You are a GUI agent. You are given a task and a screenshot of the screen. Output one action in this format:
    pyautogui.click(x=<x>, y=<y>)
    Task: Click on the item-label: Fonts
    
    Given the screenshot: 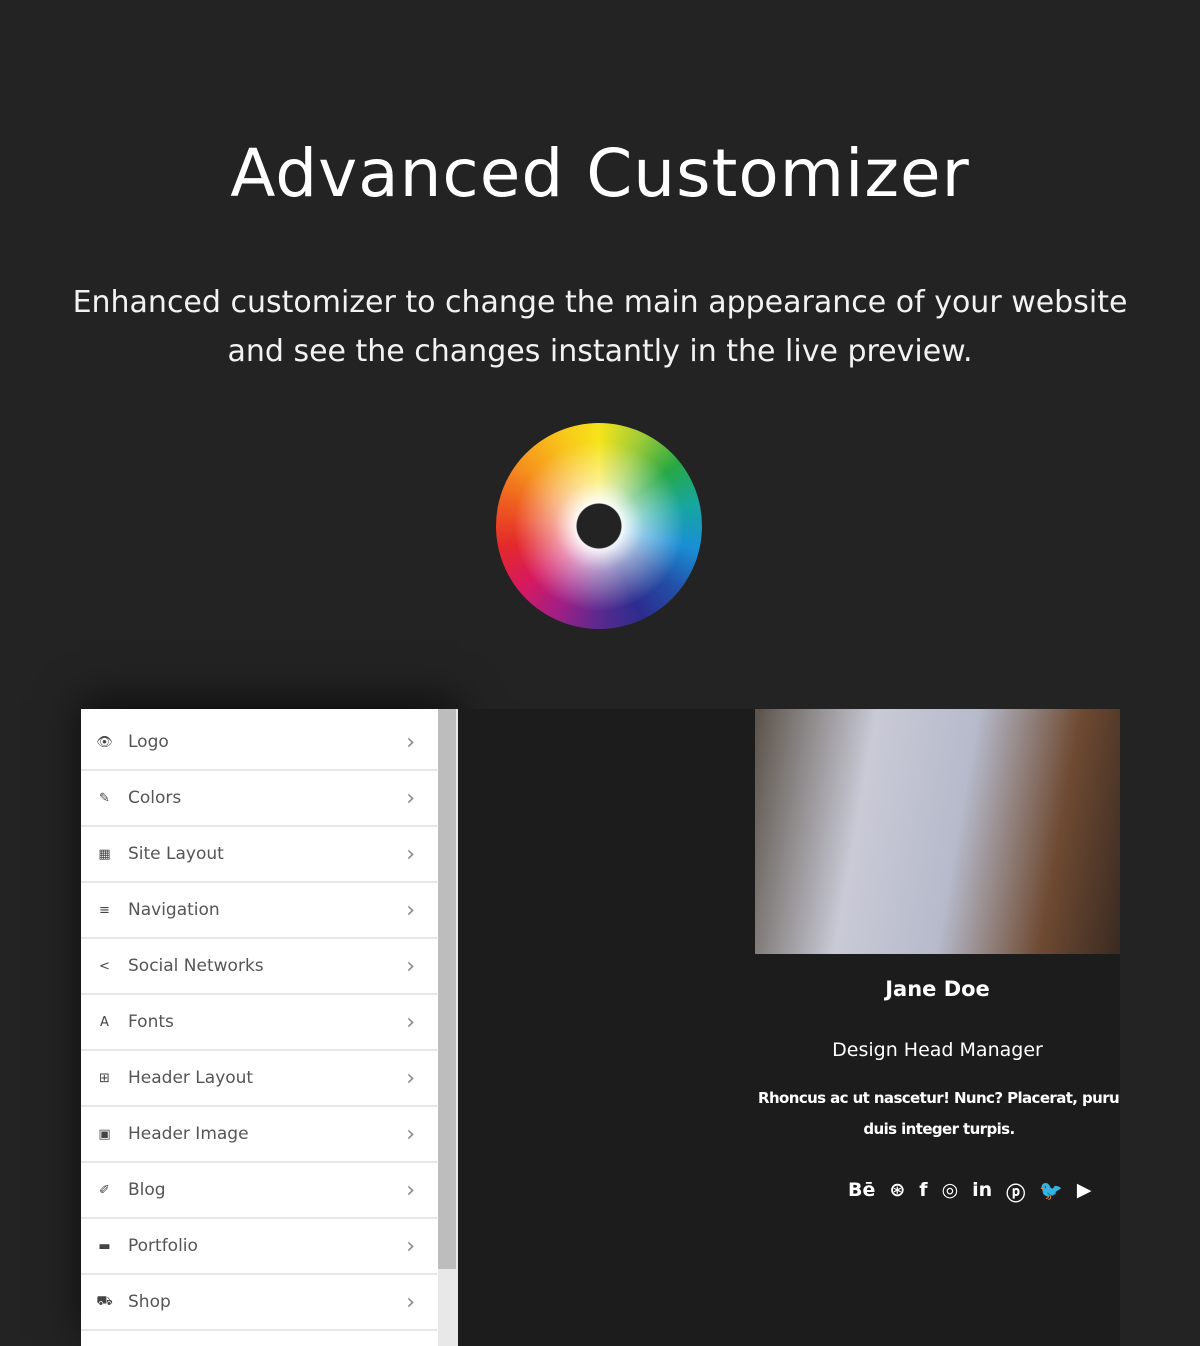 What is the action you would take?
    pyautogui.click(x=151, y=1022)
    